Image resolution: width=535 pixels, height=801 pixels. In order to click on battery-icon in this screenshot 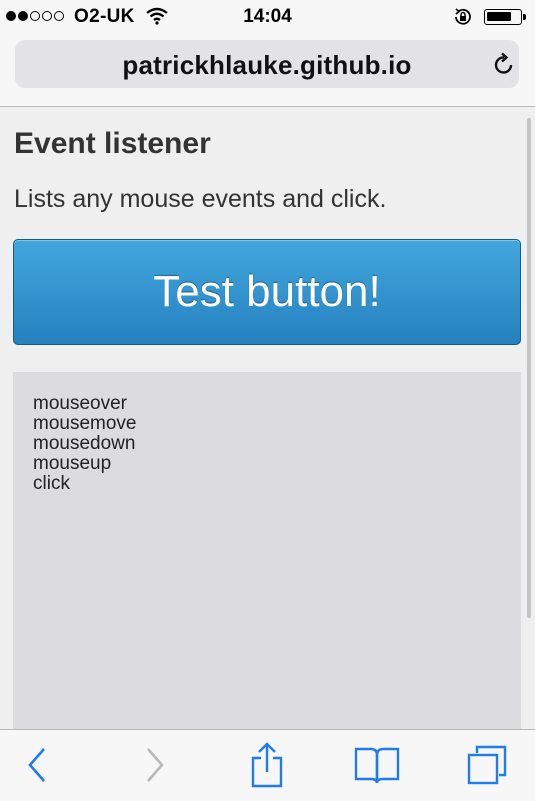, I will do `click(503, 17)`.